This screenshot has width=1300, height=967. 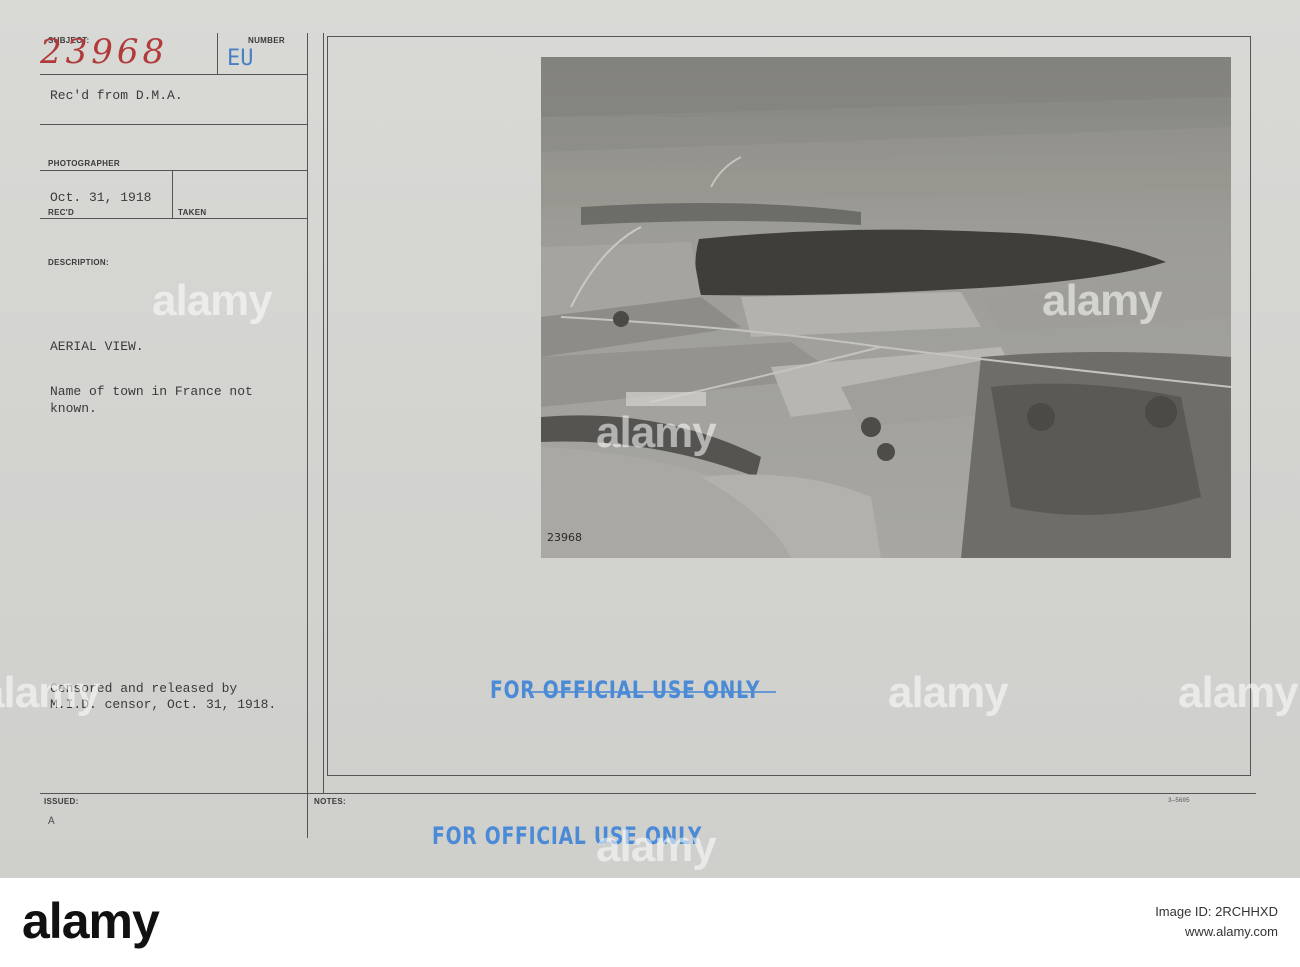 I want to click on issued-label: ISSUED:, so click(x=61, y=801).